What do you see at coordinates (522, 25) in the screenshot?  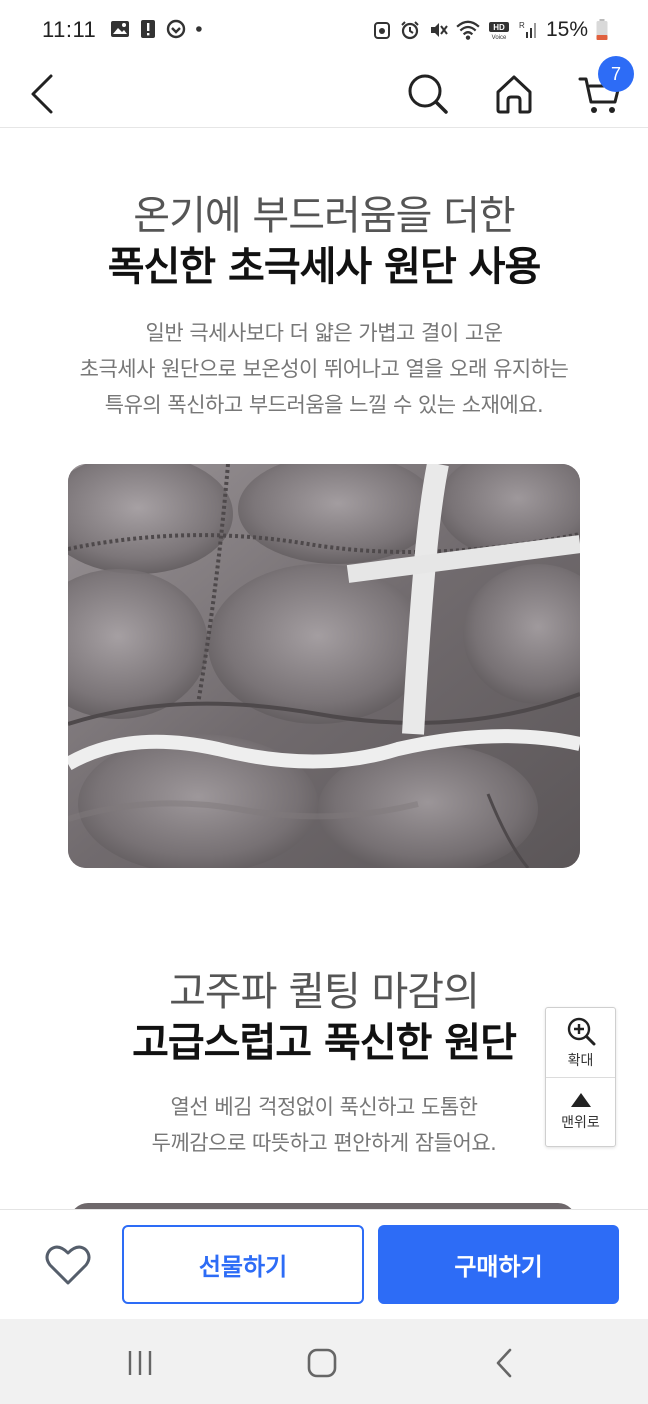 I see `svg-text: R` at bounding box center [522, 25].